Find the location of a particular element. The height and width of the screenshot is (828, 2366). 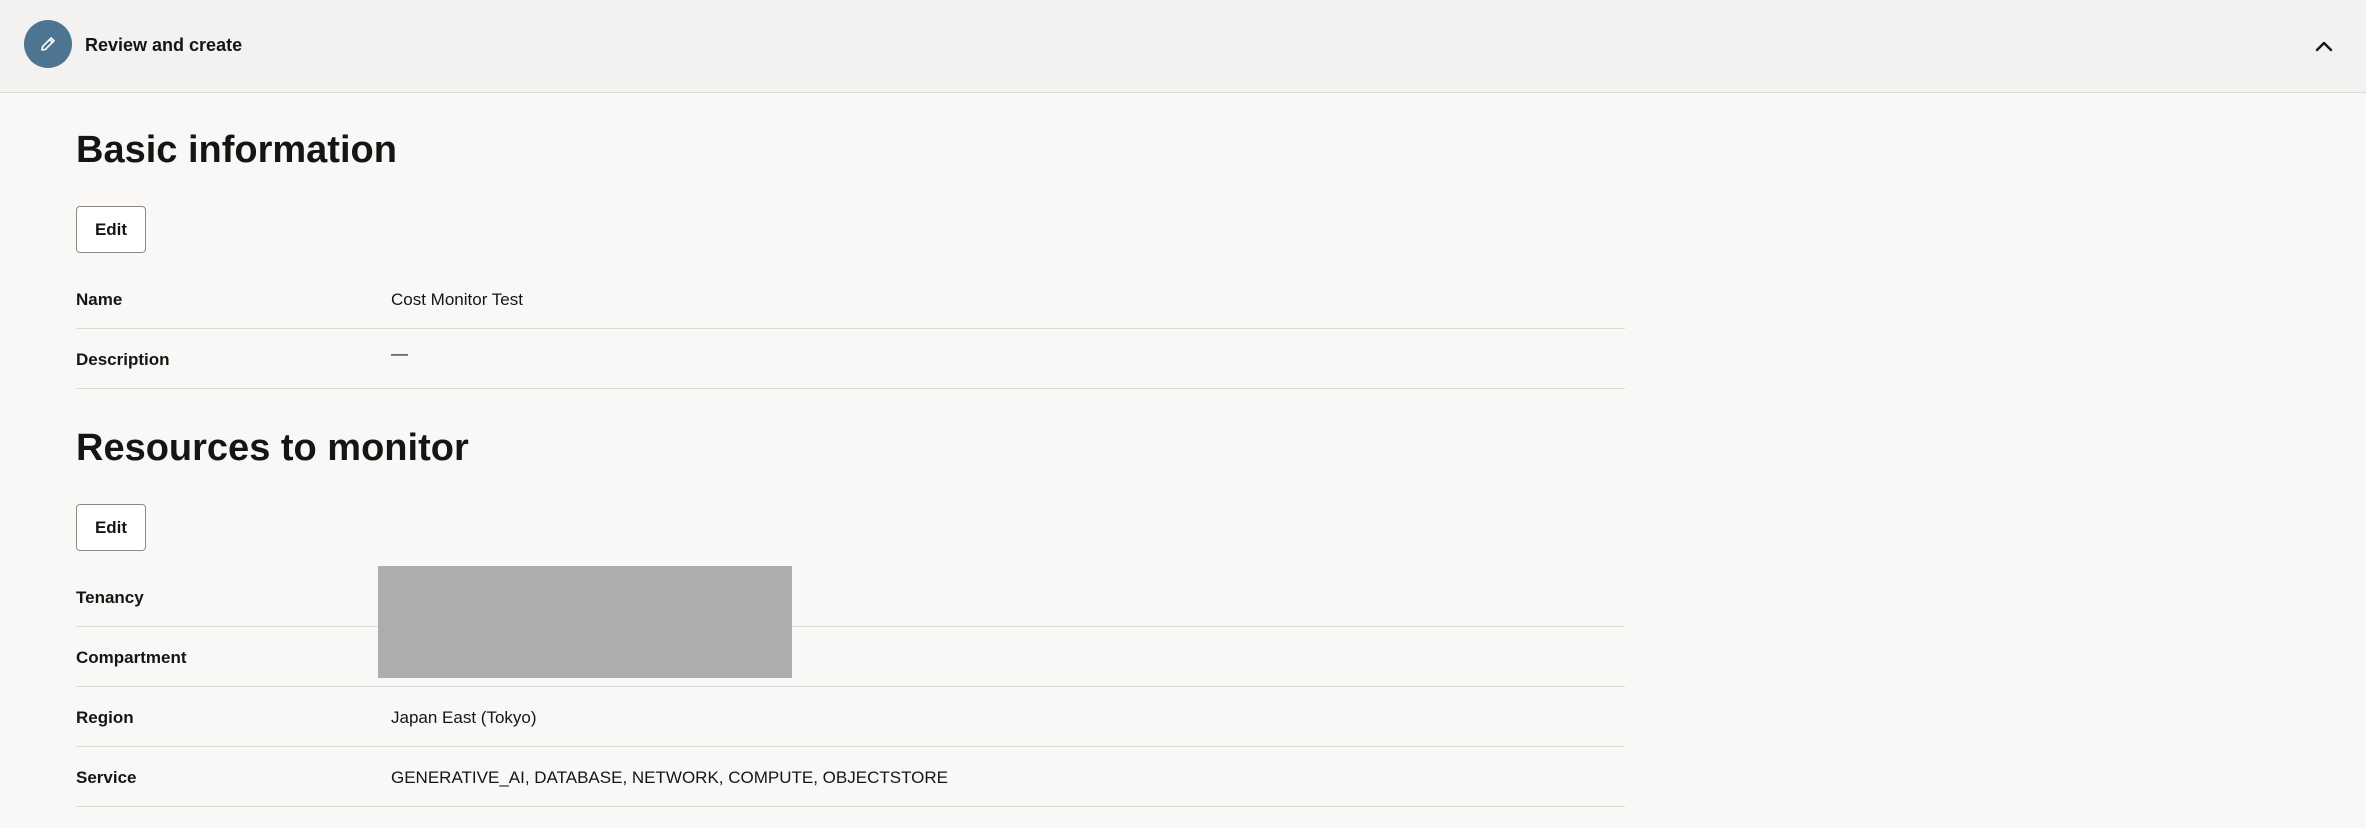

description-row: Description — is located at coordinates (850, 359).